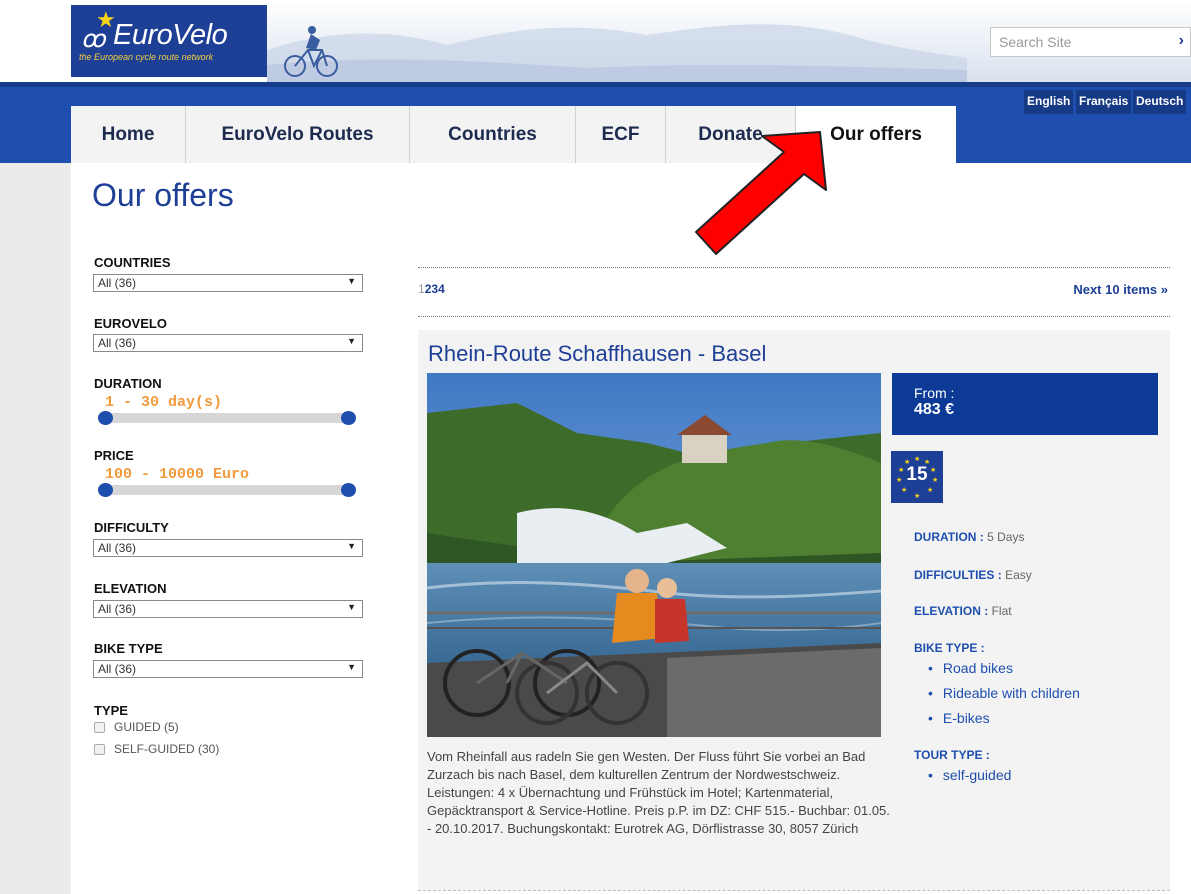 Image resolution: width=1191 pixels, height=894 pixels. I want to click on difficulties-info-label: DIFFICULTIES :, so click(958, 575).